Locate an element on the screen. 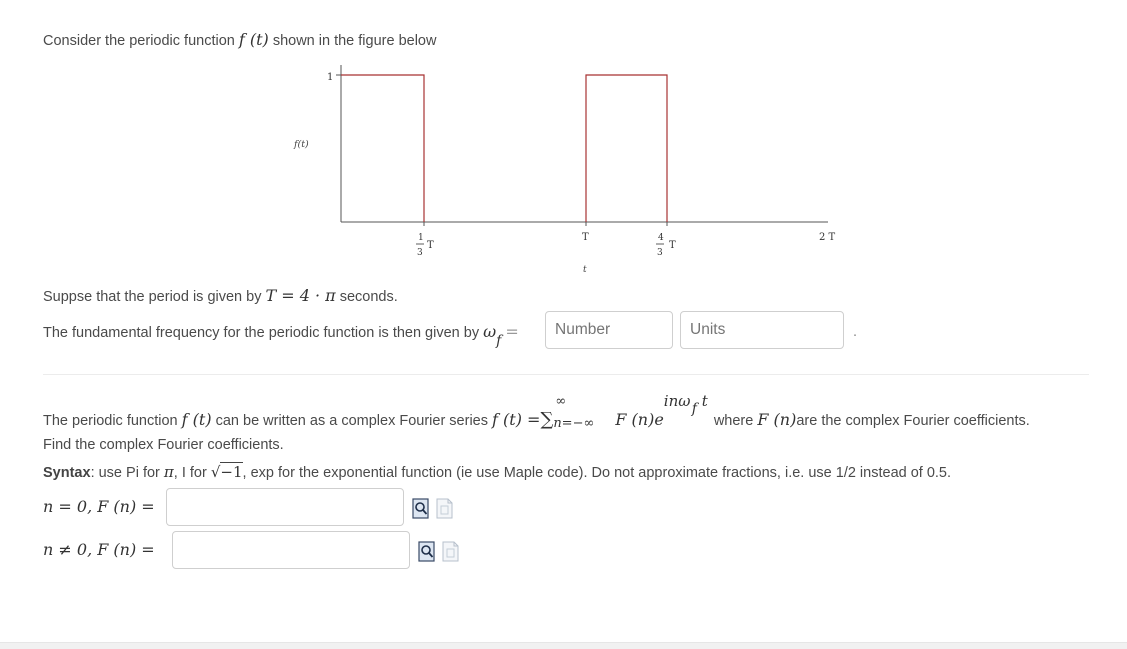 The width and height of the screenshot is (1127, 649). frequency-number-input is located at coordinates (609, 330).